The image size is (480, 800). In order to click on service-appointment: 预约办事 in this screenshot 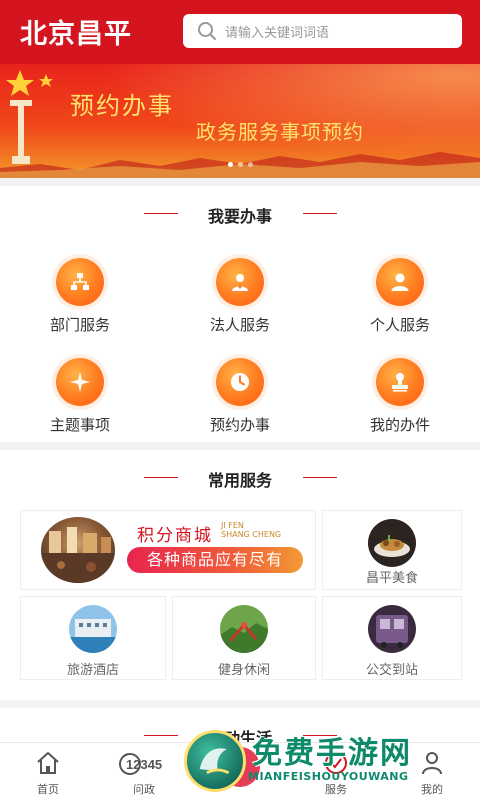, I will do `click(240, 403)`.